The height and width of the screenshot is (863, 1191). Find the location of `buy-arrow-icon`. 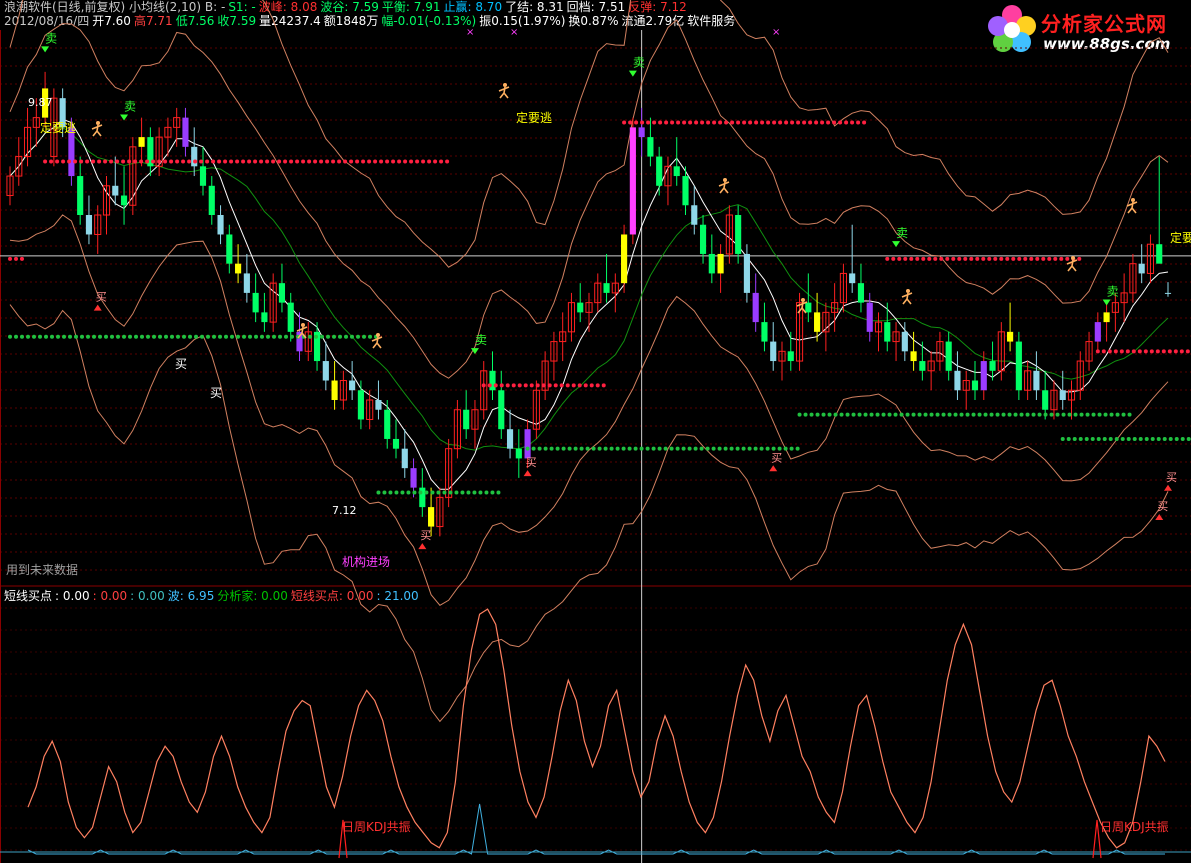

buy-arrow-icon is located at coordinates (1159, 516).